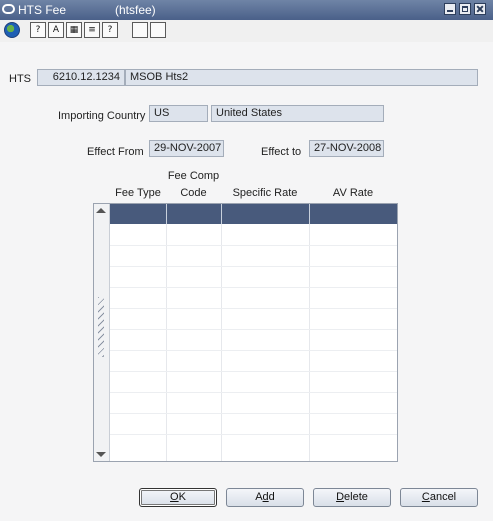  Describe the element at coordinates (140, 30) in the screenshot. I see `blank-icon` at that location.